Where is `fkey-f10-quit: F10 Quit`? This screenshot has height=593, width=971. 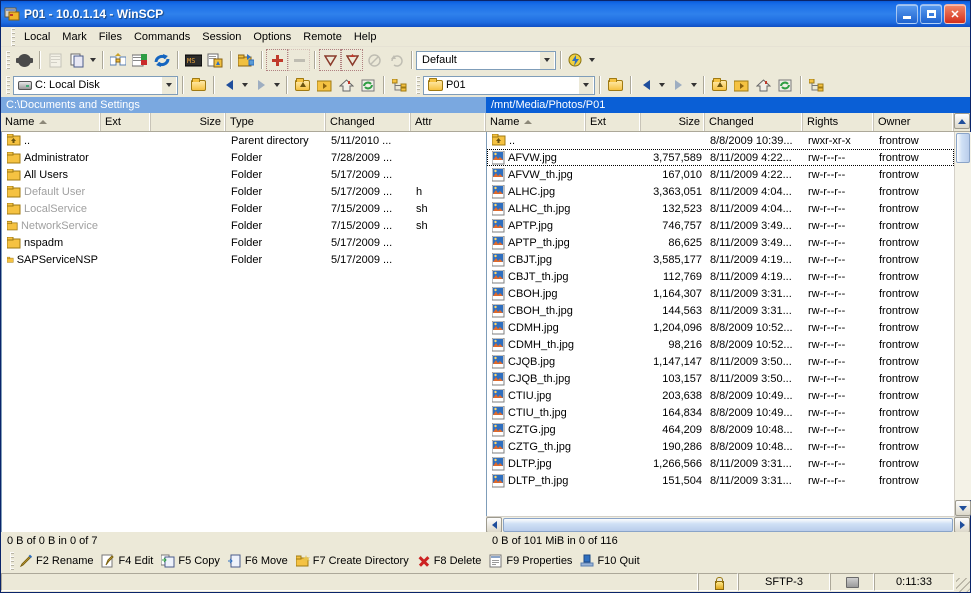 fkey-f10-quit: F10 Quit is located at coordinates (611, 561).